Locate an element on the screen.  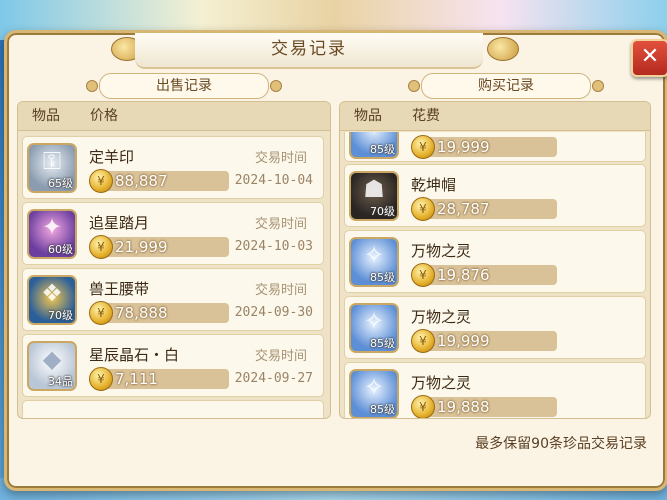
trade-date: 2024-10-04 is located at coordinates (273, 180).